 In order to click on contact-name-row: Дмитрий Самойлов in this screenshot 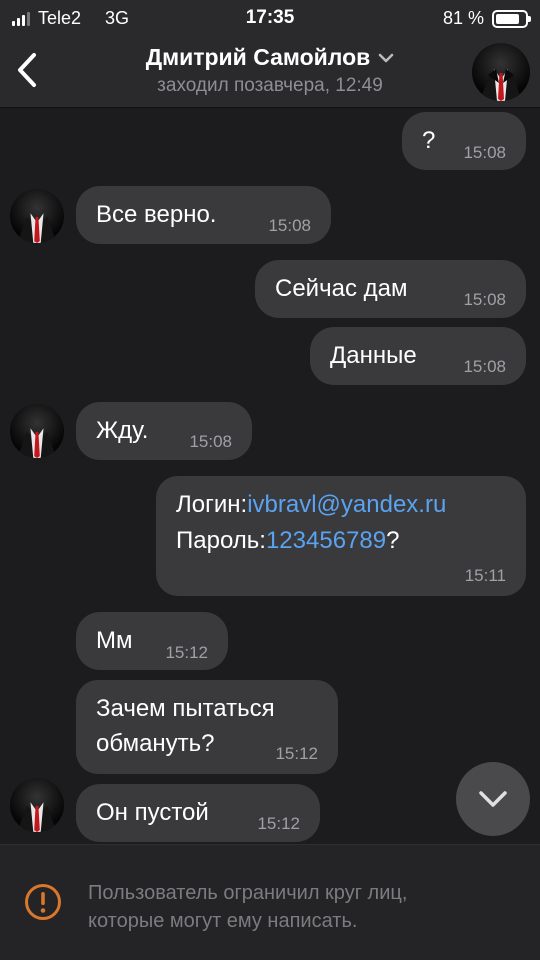, I will do `click(270, 57)`.